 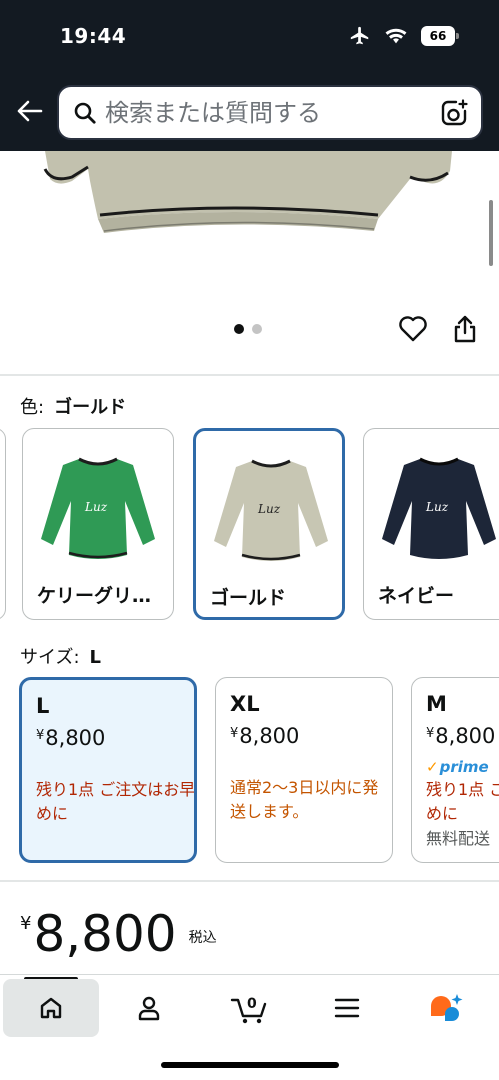 I want to click on color-option-navy: Luz ネイビー, so click(x=431, y=524).